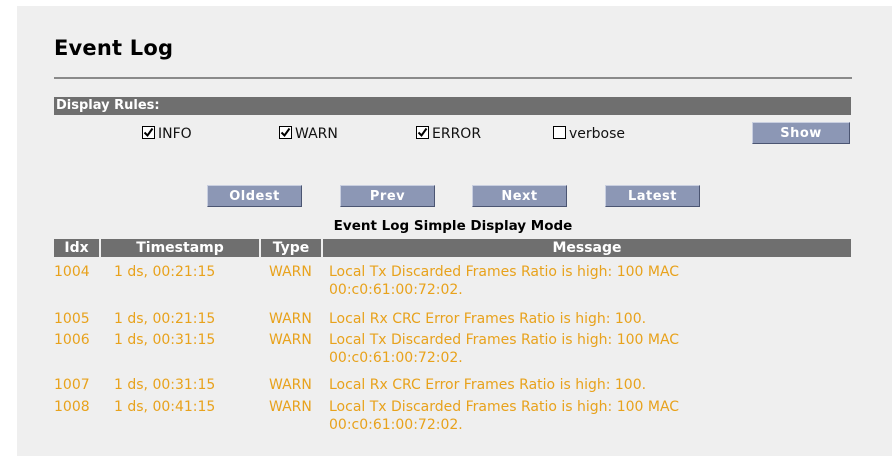 This screenshot has height=456, width=892. I want to click on row-idx: 1005, so click(72, 319).